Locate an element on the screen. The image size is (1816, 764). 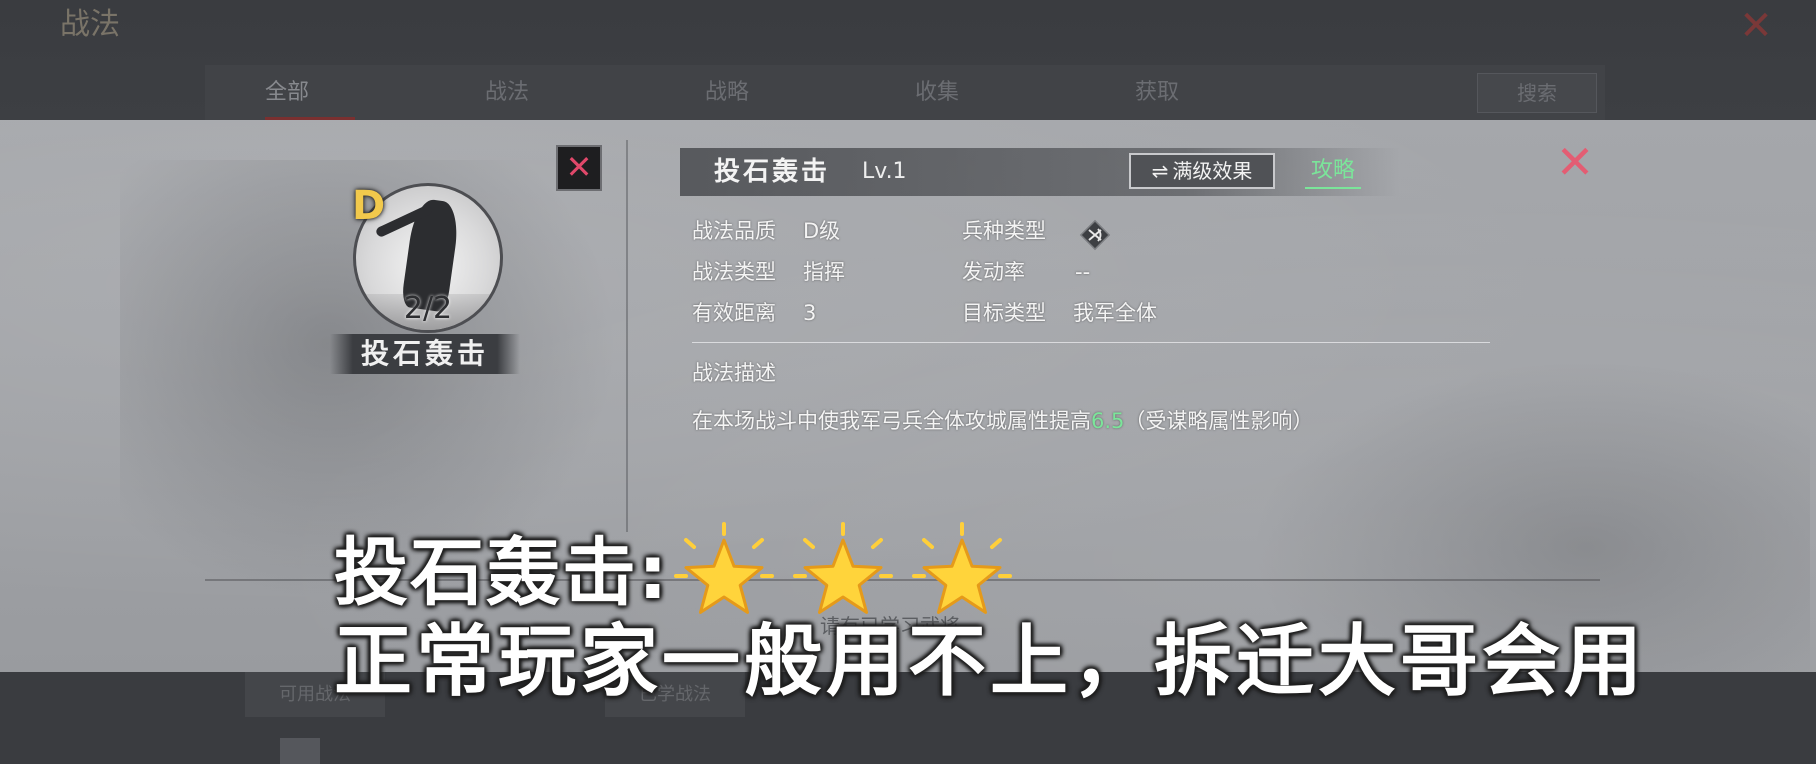
dismiss-skill-button: ✕ is located at coordinates (579, 168).